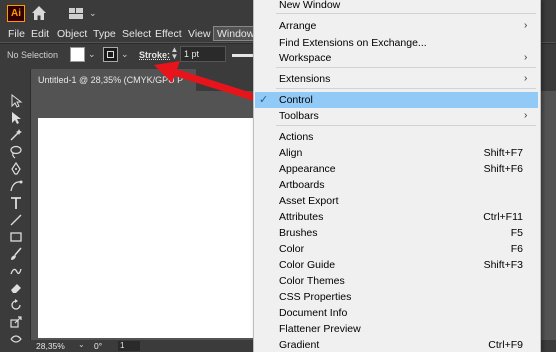 The image size is (556, 352). Describe the element at coordinates (16, 152) in the screenshot. I see `lasso-tool-icon` at that location.